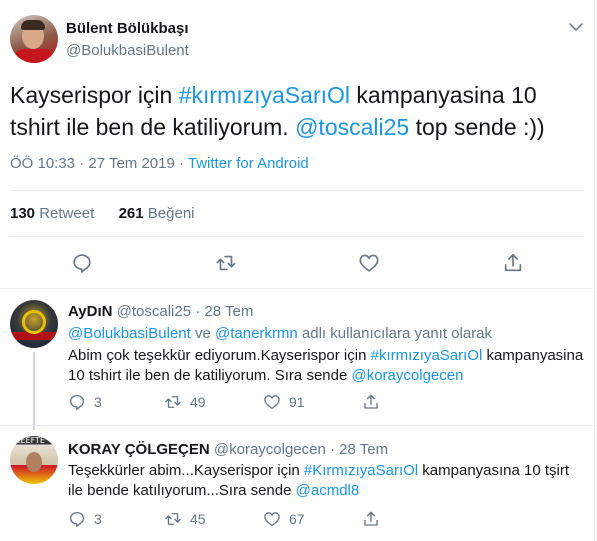 This screenshot has height=541, width=597. Describe the element at coordinates (34, 39) in the screenshot. I see `author-avatar` at that location.